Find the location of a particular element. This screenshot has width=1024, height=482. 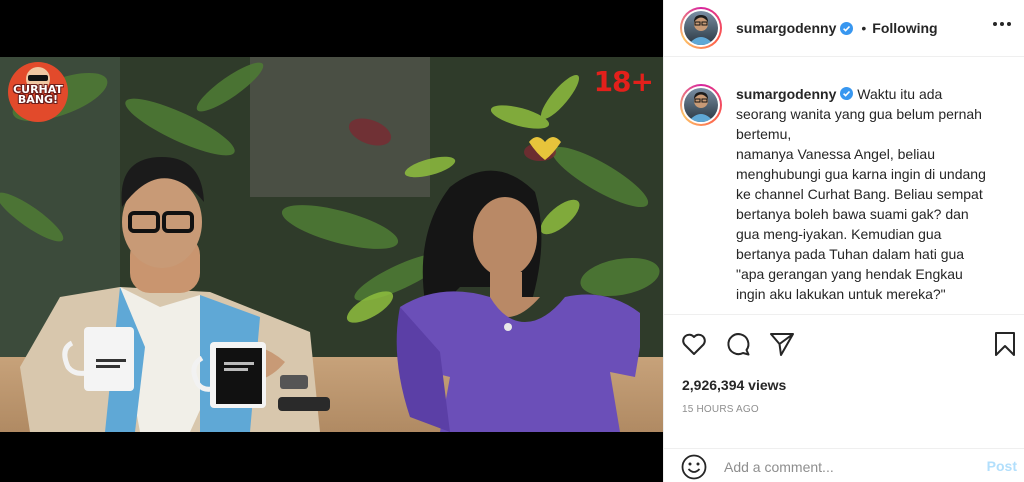

post-timestamp: 15 HOURS AGO is located at coordinates (720, 409).